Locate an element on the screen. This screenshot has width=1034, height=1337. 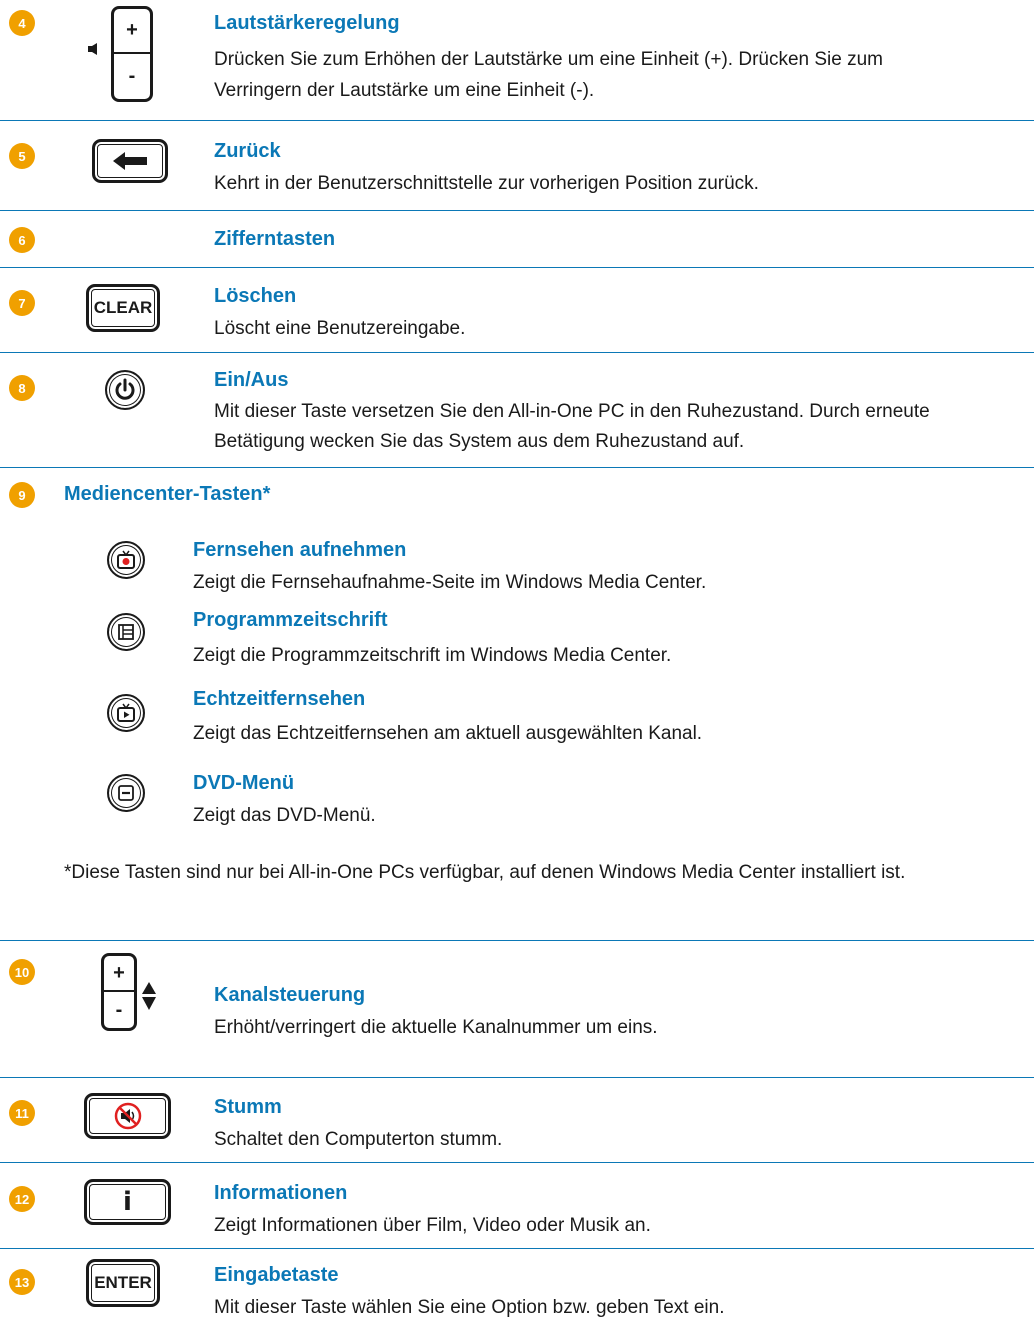
record-tv-icon is located at coordinates (126, 560).